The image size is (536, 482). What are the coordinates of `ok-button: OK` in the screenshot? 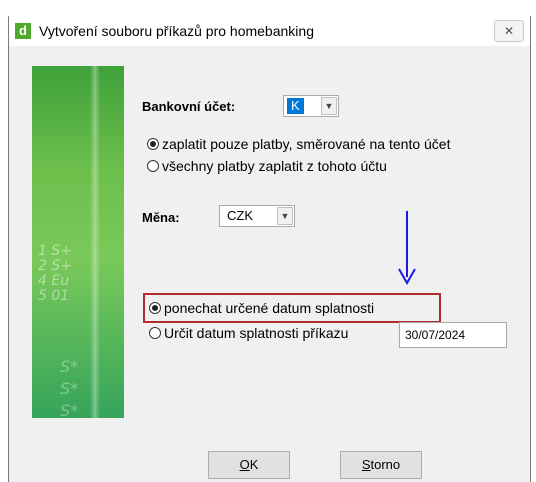 It's located at (249, 465).